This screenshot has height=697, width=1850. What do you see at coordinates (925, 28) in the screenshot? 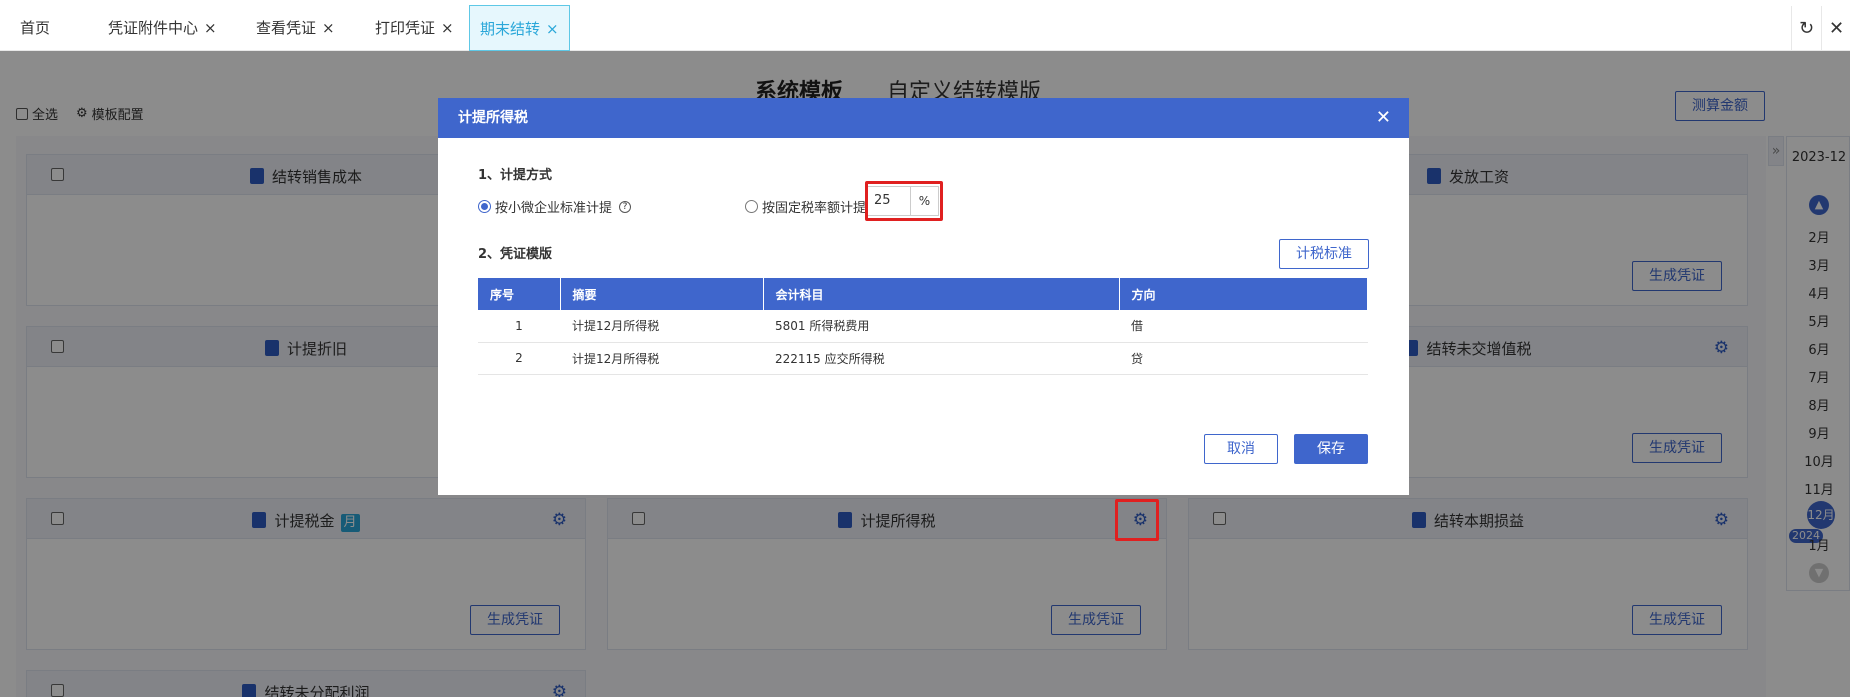
I see `tab-bar: 首页 凭证附件中心 × 查看凭证 × 打印凭证 × 期末结转 ×` at bounding box center [925, 28].